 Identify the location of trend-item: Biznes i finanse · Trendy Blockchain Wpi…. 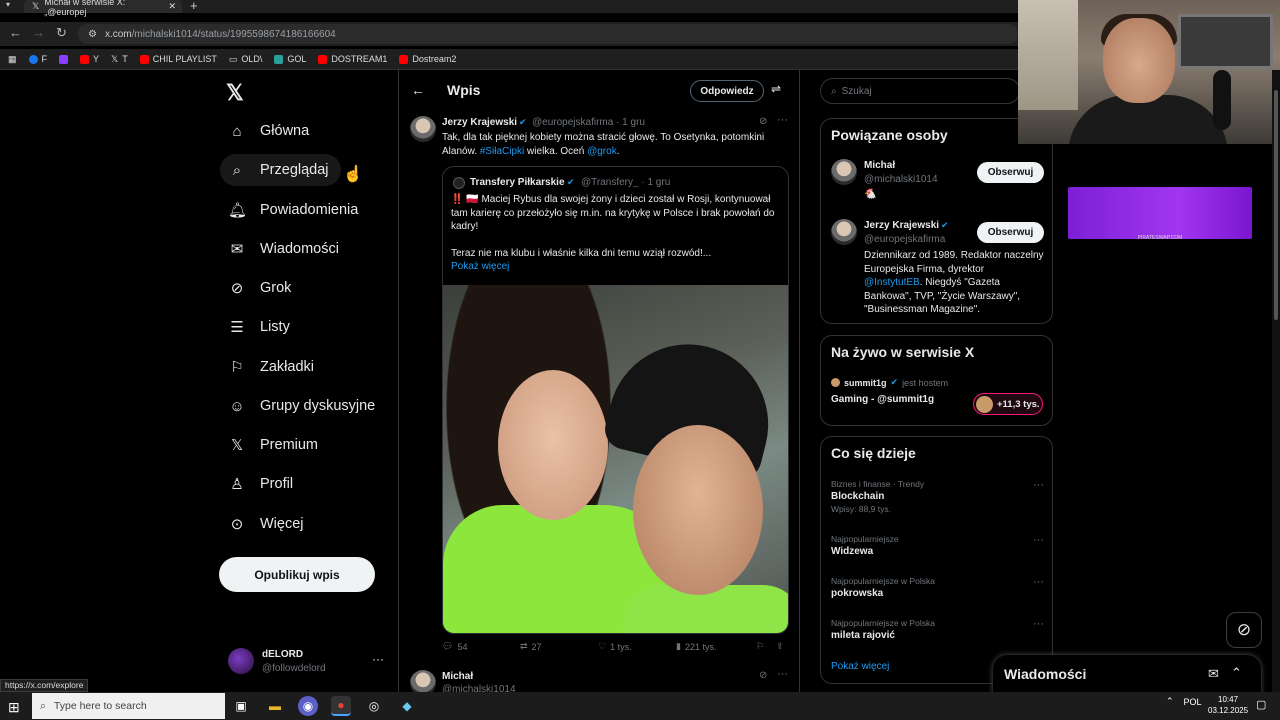
(938, 496).